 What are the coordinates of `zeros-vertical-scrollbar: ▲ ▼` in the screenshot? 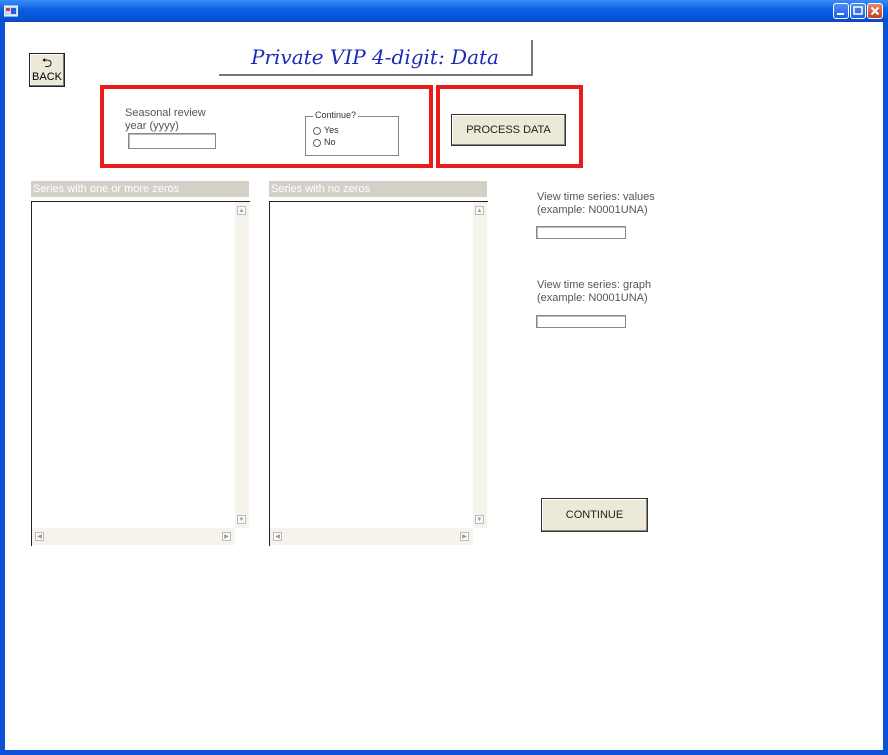 It's located at (242, 365).